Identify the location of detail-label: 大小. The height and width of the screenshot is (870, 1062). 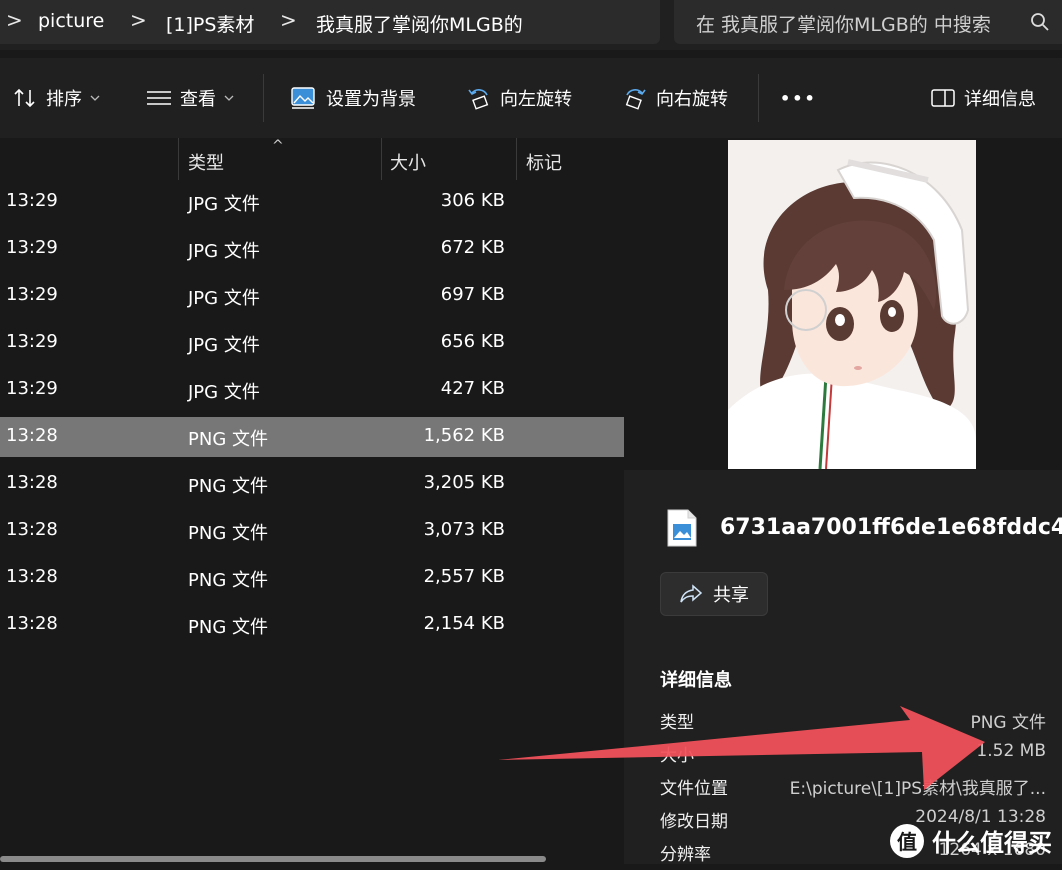
(677, 756).